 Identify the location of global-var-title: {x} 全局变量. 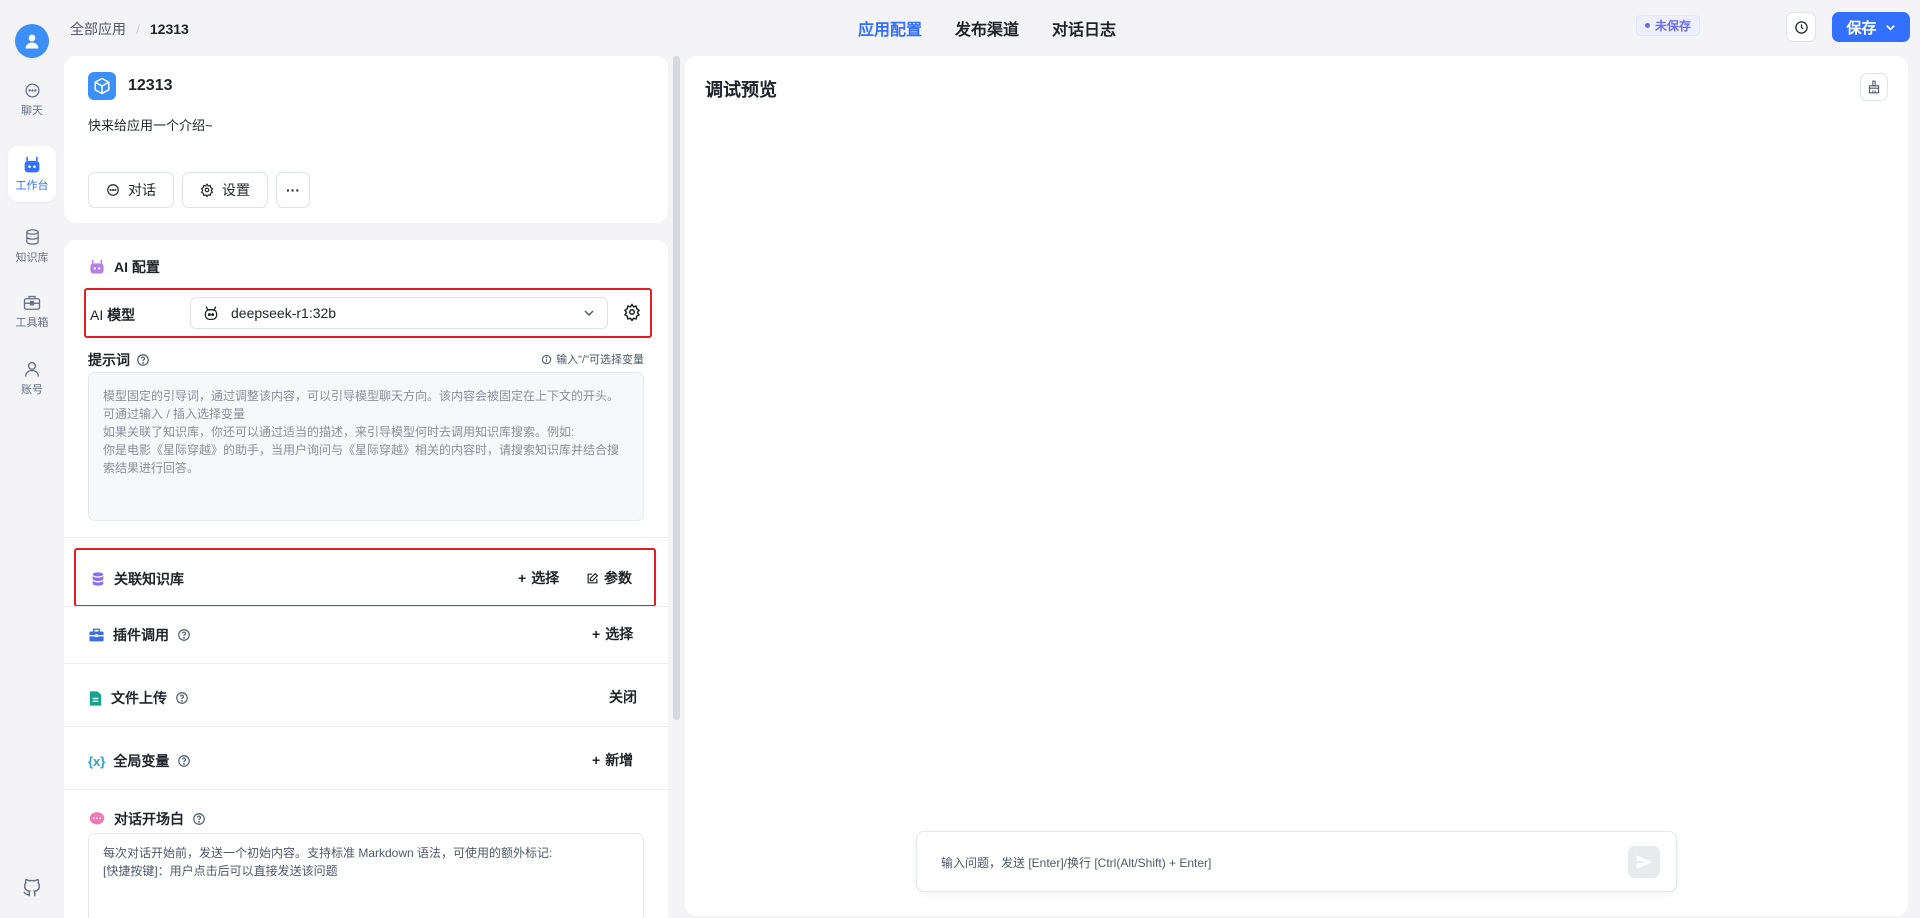
(139, 761).